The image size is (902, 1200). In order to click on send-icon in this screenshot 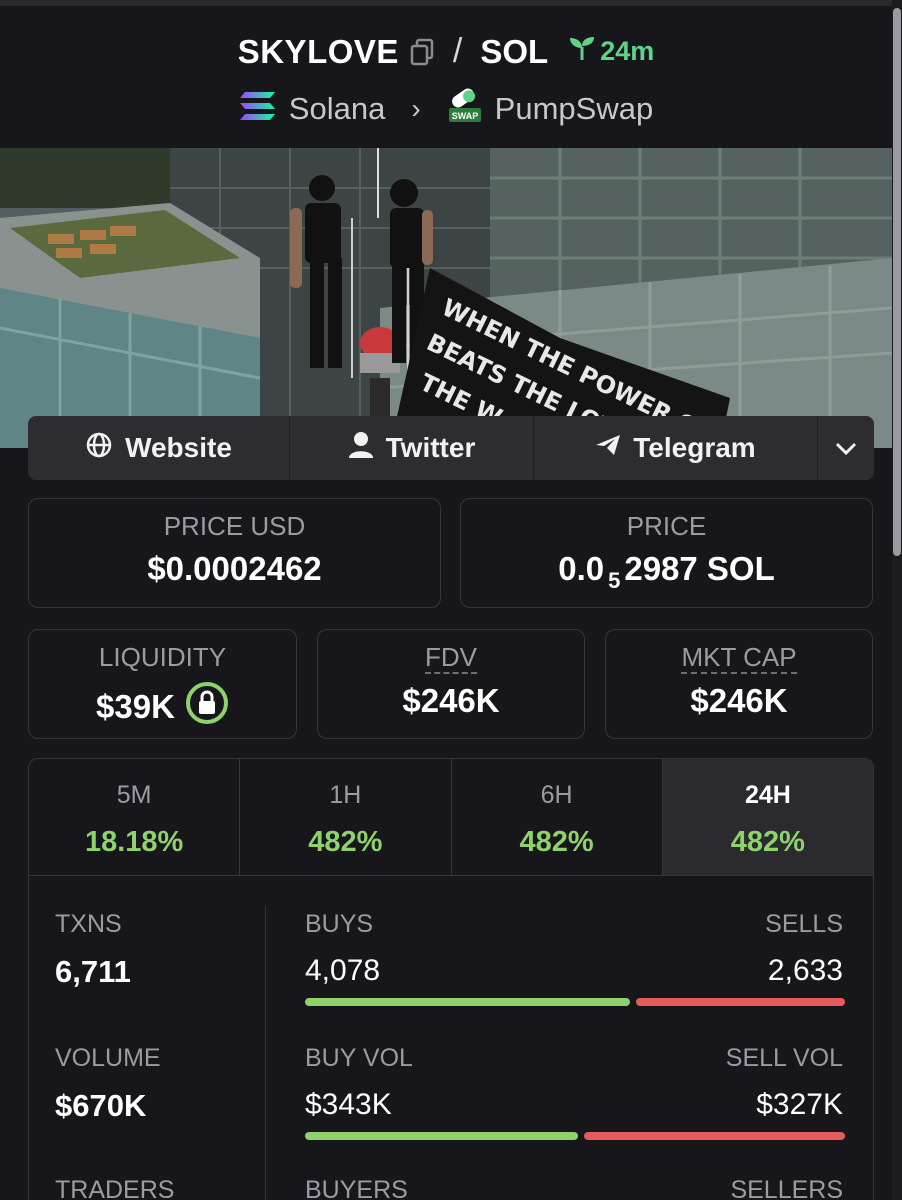, I will do `click(608, 448)`.